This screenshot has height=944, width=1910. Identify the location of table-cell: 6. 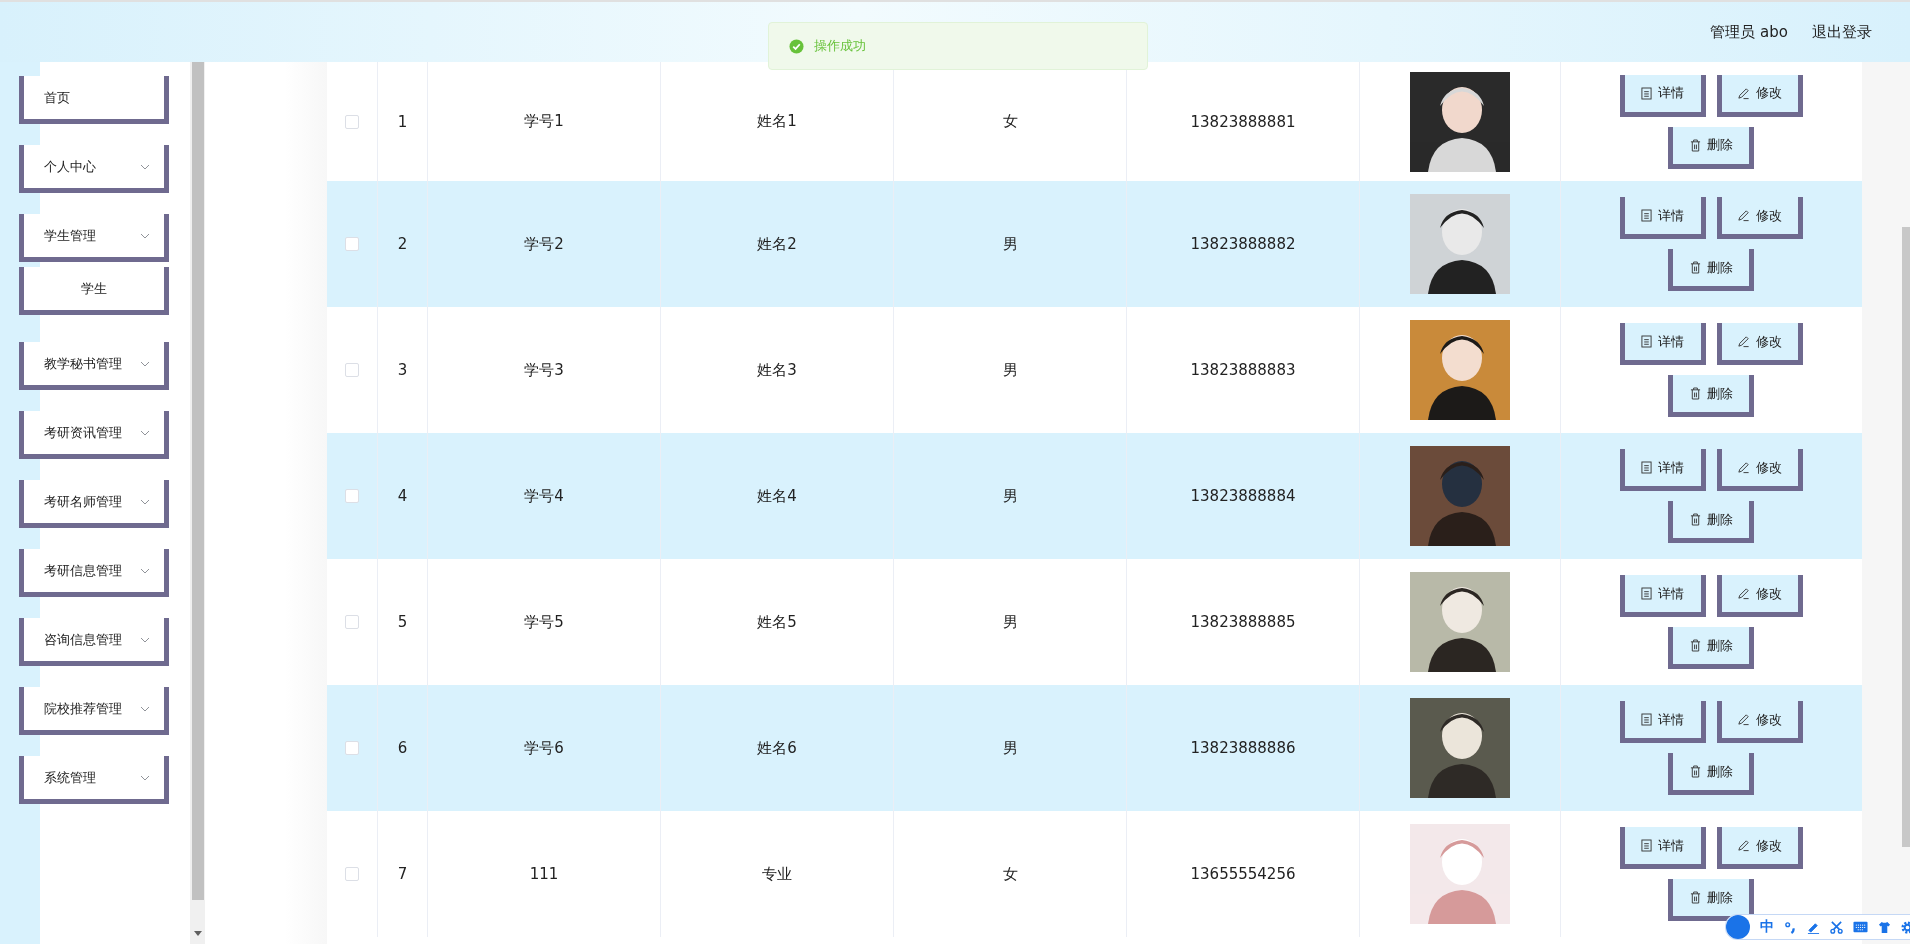
(402, 748).